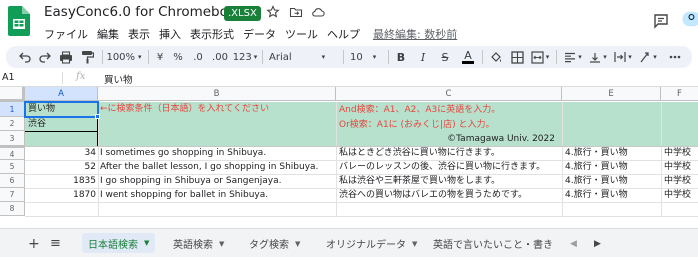 The image size is (698, 257). I want to click on result-english: I sometimes go shopping in Shibuya., so click(217, 153).